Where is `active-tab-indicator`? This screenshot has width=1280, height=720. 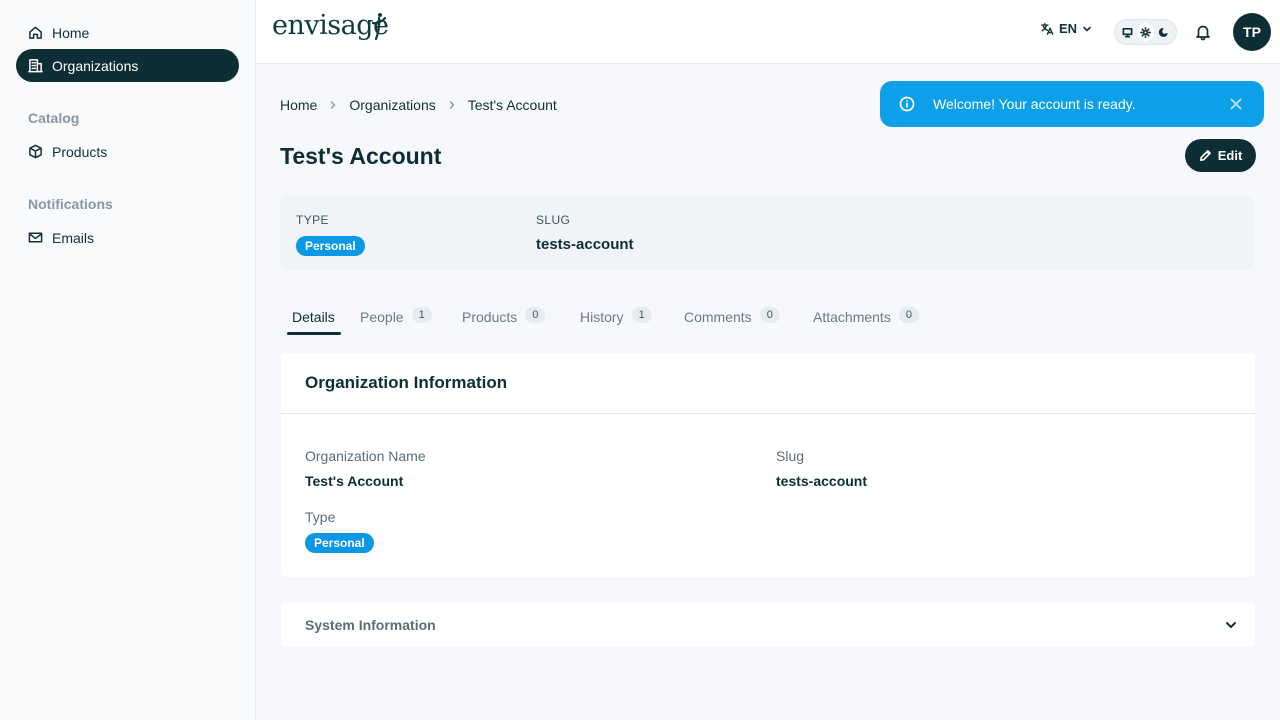 active-tab-indicator is located at coordinates (314, 333).